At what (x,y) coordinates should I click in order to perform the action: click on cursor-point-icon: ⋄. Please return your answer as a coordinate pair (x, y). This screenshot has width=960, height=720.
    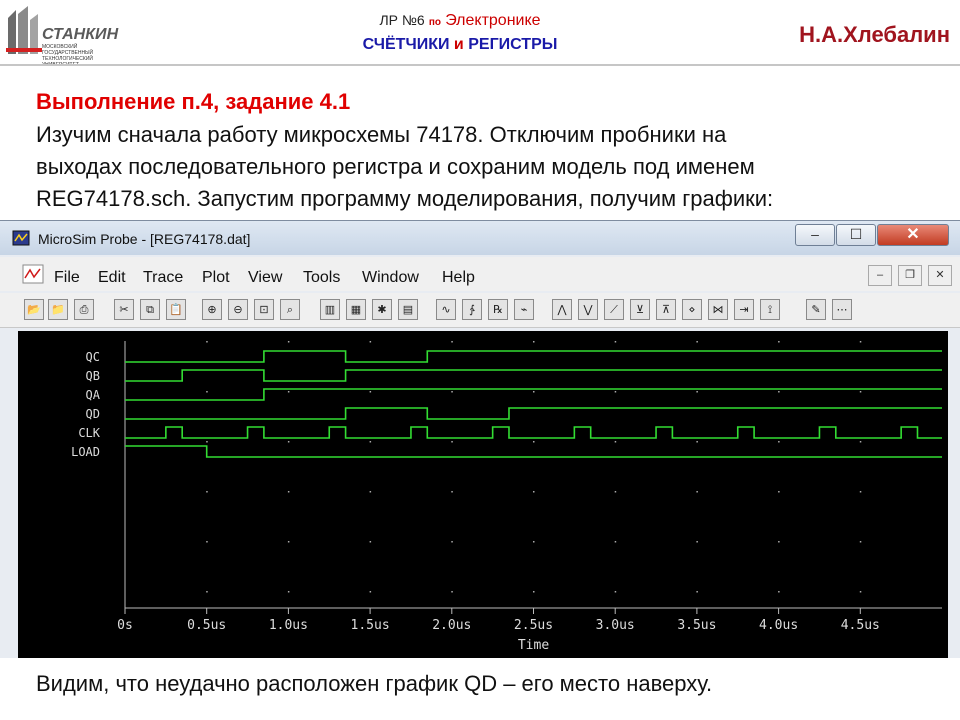
    Looking at the image, I should click on (692, 309).